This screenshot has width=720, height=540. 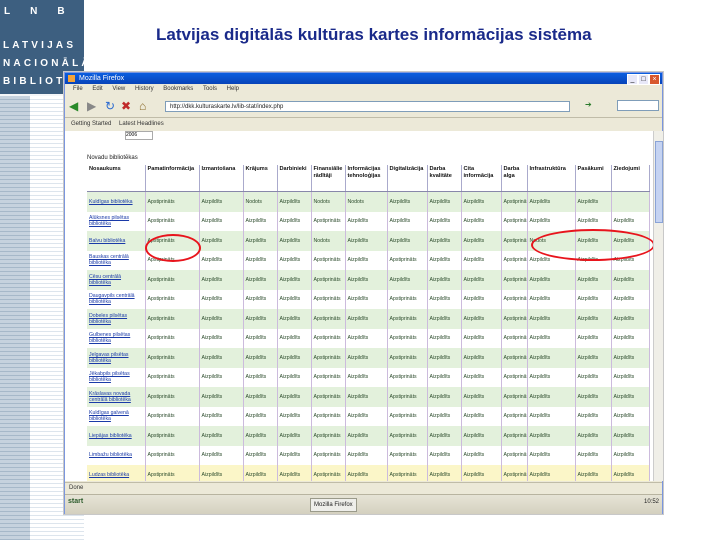 I want to click on bookmark-latest-headlines: Latest Headlines, so click(x=141, y=124).